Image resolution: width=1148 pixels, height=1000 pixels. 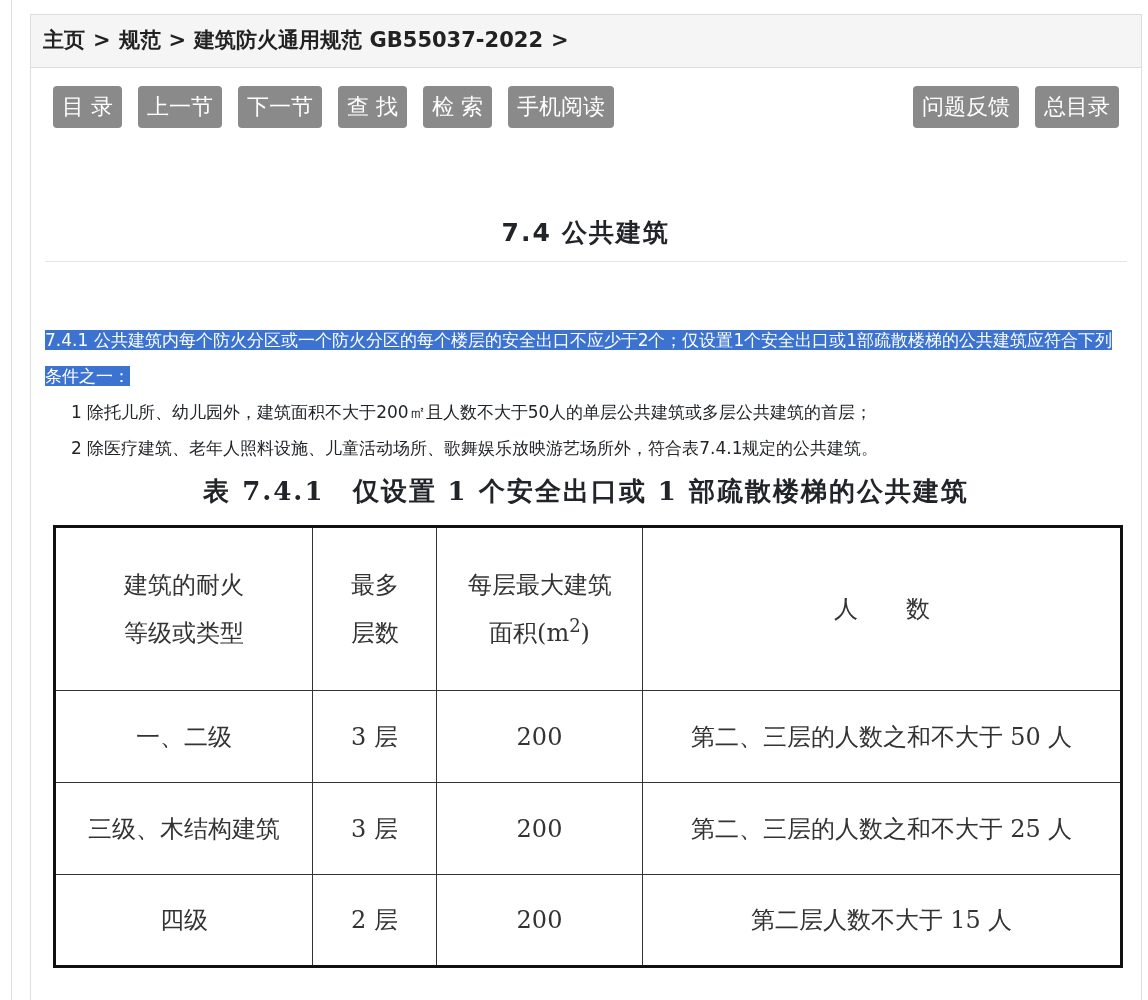 What do you see at coordinates (184, 609) in the screenshot?
I see `column-header: 建筑的耐火等级或类型` at bounding box center [184, 609].